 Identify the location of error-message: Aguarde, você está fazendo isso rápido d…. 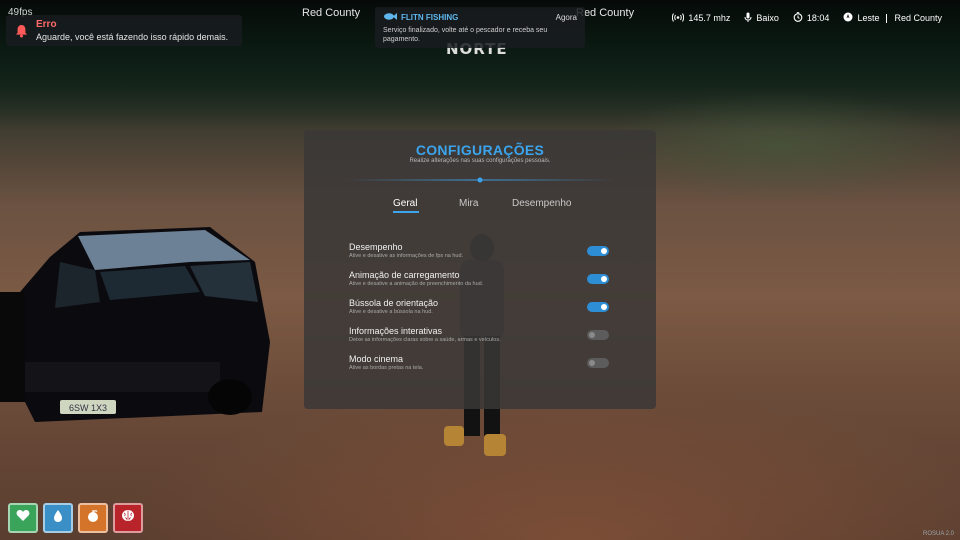
(132, 37).